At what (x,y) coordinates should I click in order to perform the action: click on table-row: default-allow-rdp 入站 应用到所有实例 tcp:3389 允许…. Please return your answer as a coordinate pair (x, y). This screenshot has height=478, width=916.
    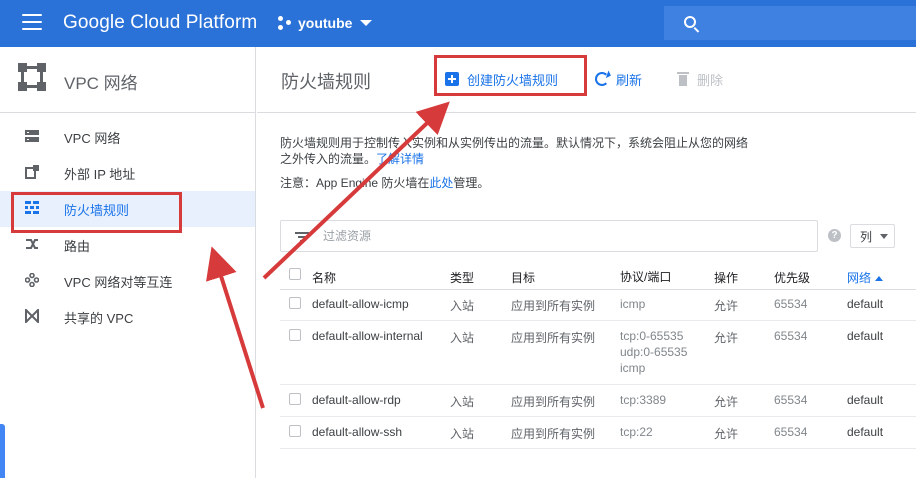
    Looking at the image, I should click on (598, 401).